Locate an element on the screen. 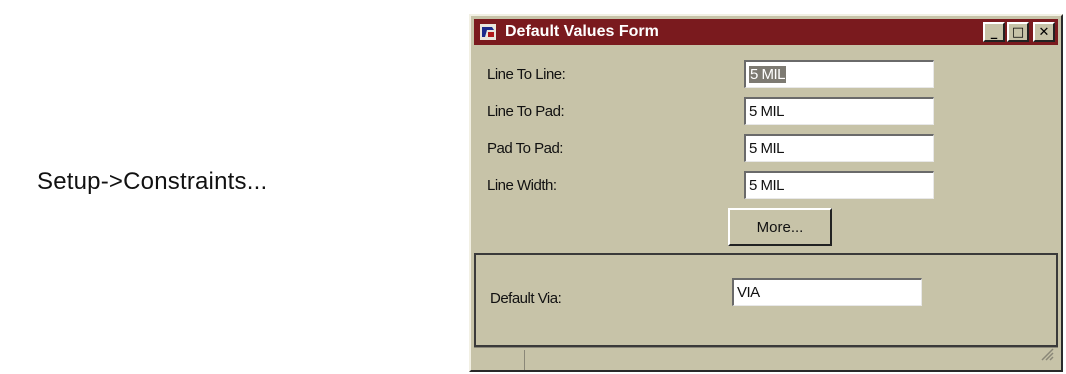  status-bar is located at coordinates (766, 358).